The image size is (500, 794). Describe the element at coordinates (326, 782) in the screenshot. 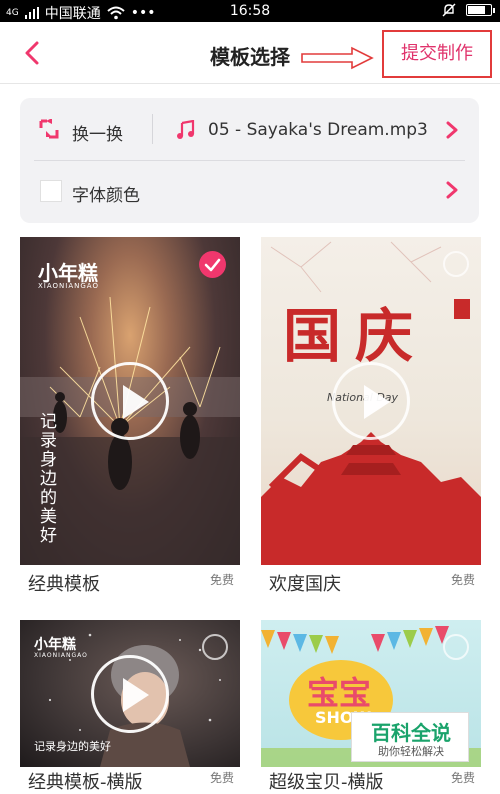

I see `template-title: 超级宝贝-横版` at that location.